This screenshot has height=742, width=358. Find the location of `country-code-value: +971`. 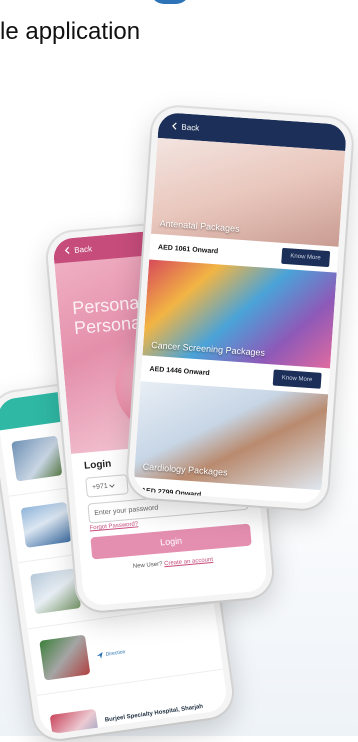

country-code-value: +971 is located at coordinates (100, 486).